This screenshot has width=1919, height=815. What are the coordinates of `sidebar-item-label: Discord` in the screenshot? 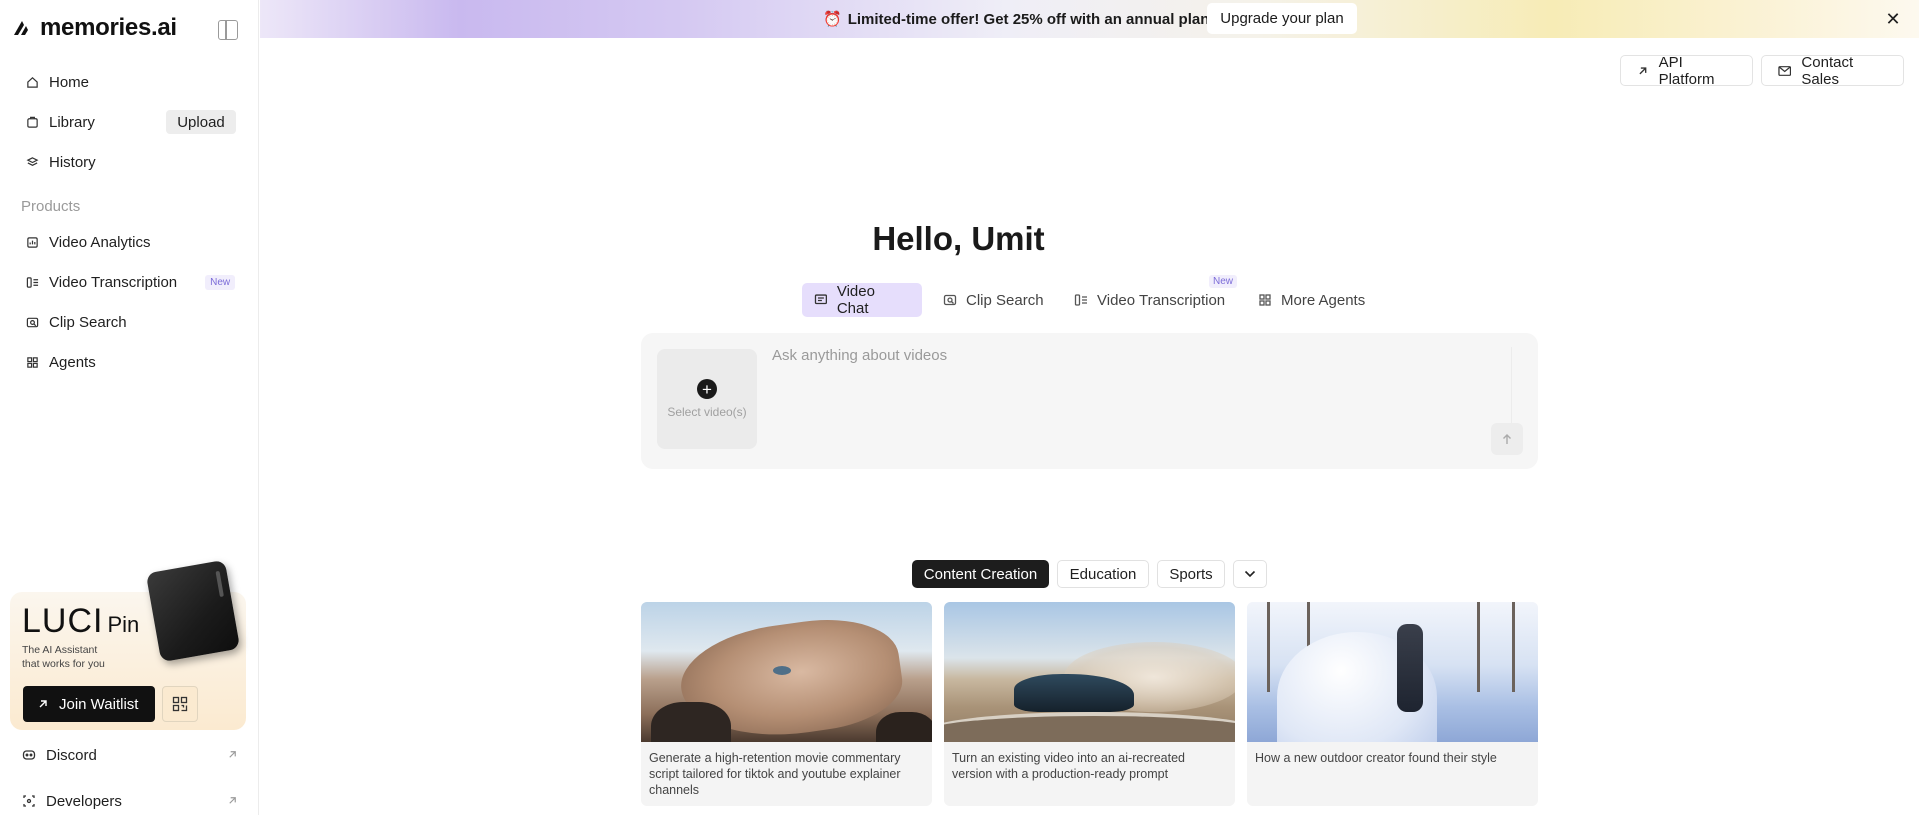 It's located at (71, 755).